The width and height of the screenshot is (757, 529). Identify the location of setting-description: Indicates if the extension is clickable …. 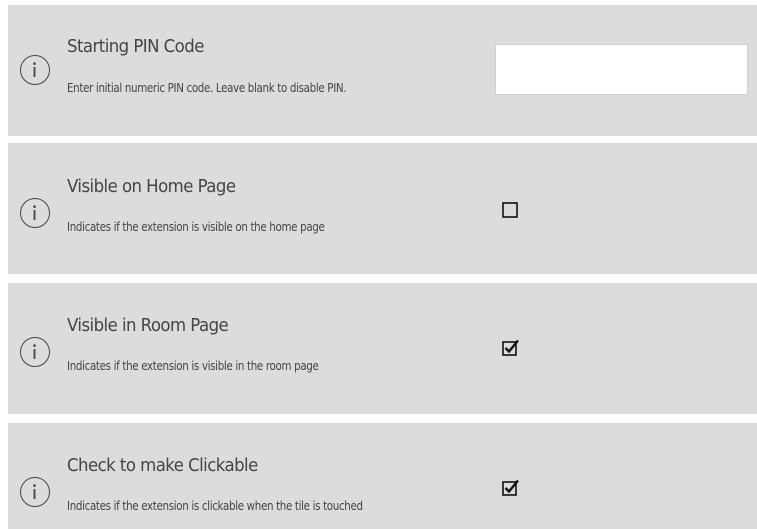
(215, 506).